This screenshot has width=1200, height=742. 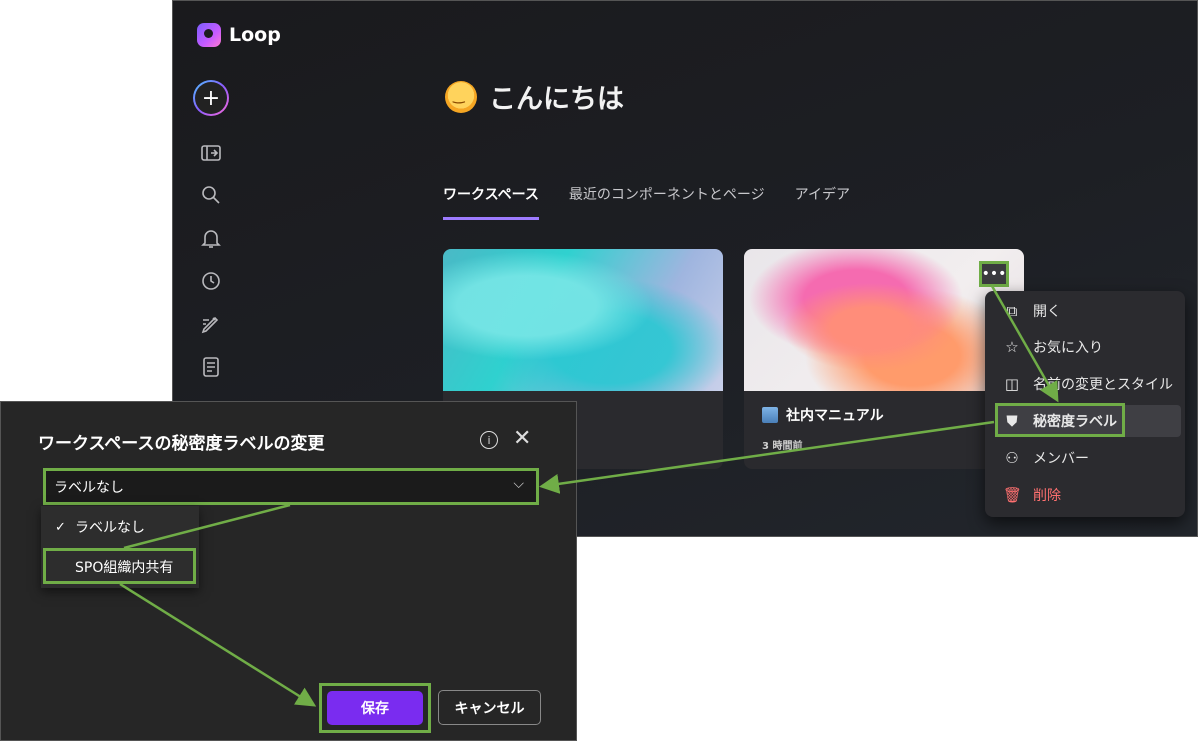 I want to click on trash-icon: 🗑, so click(x=1013, y=495).